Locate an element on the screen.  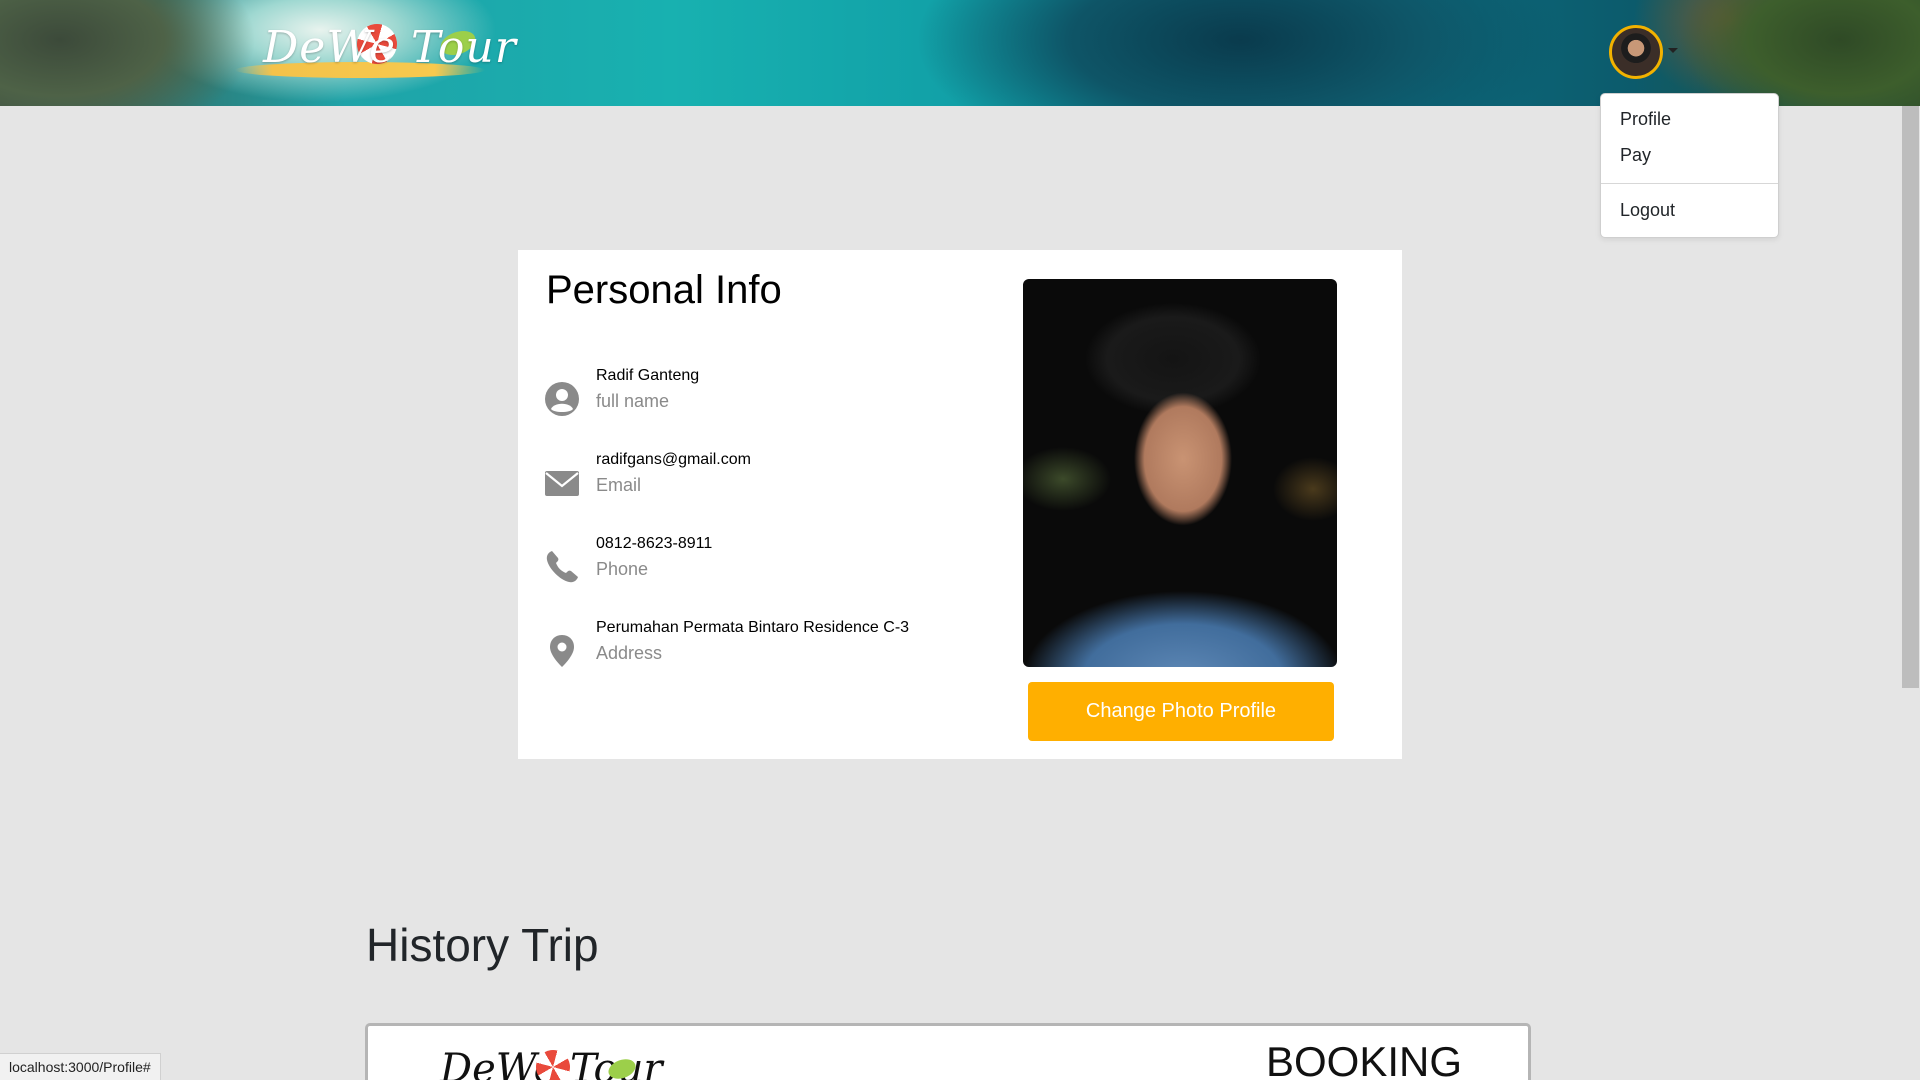
phone-label: Phone is located at coordinates (622, 569).